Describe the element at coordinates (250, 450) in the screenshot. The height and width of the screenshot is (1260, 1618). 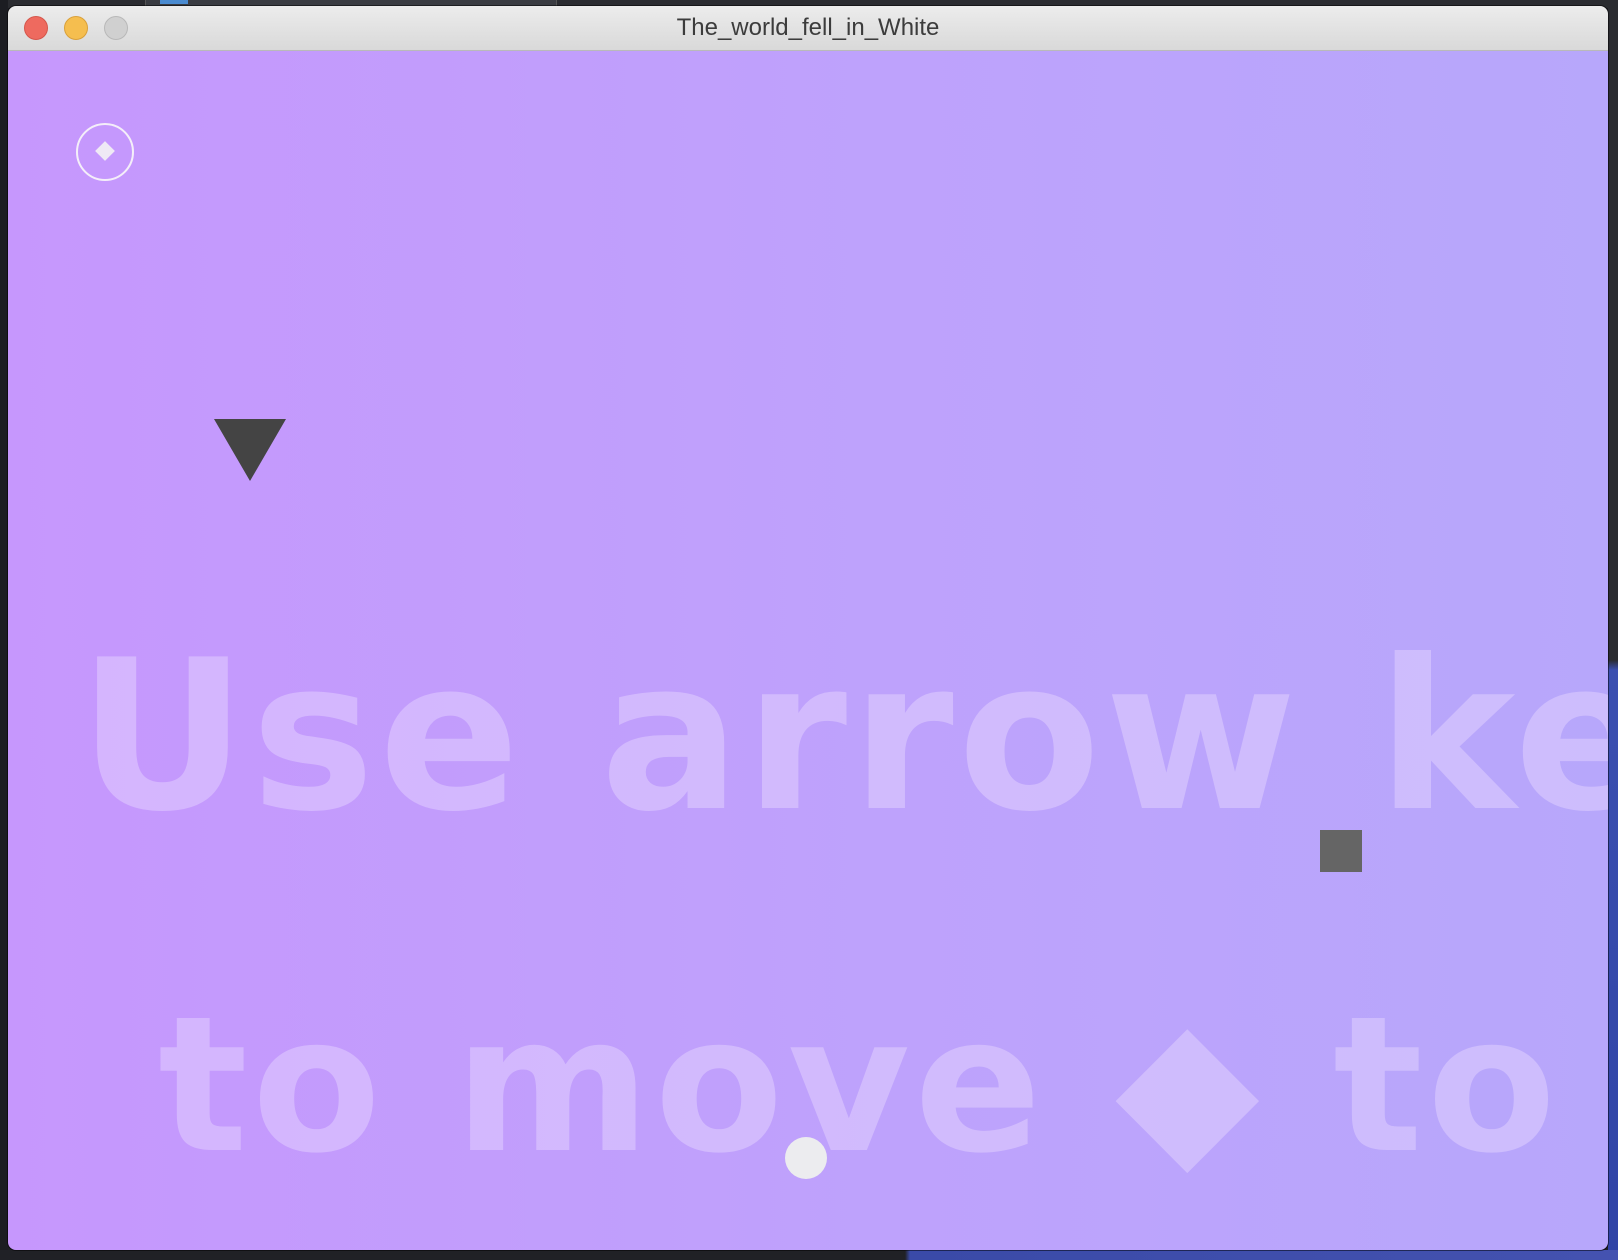
I see `enemy-triangle-icon` at that location.